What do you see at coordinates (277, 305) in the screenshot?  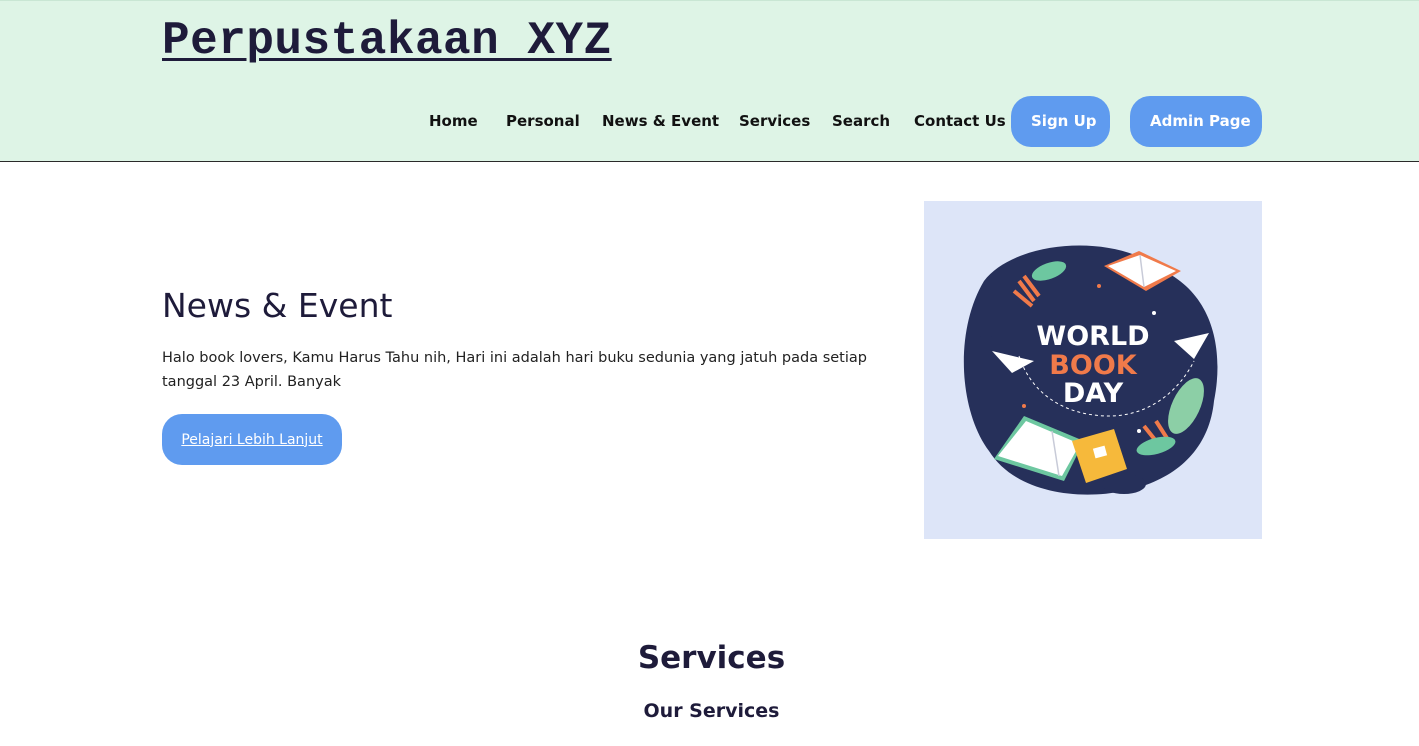 I see `news-event-title: News & Event` at bounding box center [277, 305].